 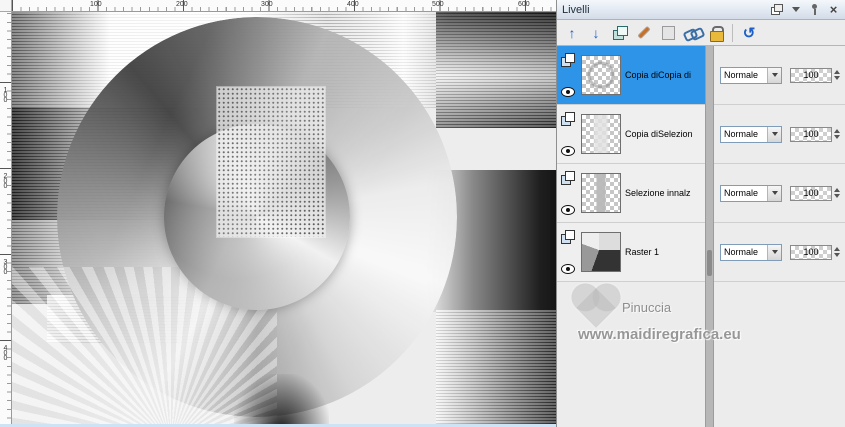 What do you see at coordinates (576, 9) in the screenshot?
I see `palette-title: Livelli` at bounding box center [576, 9].